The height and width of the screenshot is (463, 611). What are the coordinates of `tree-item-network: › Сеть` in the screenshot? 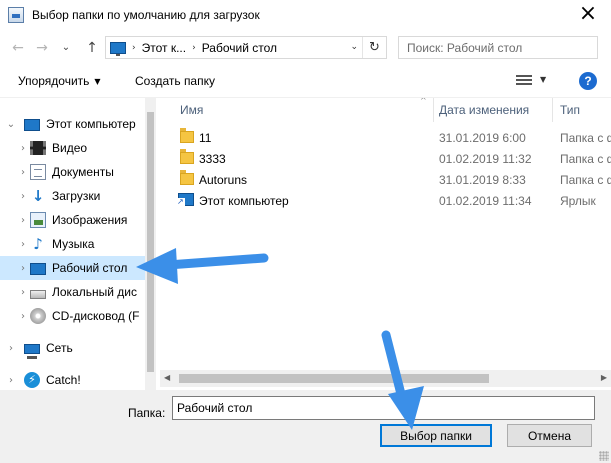 It's located at (72, 348).